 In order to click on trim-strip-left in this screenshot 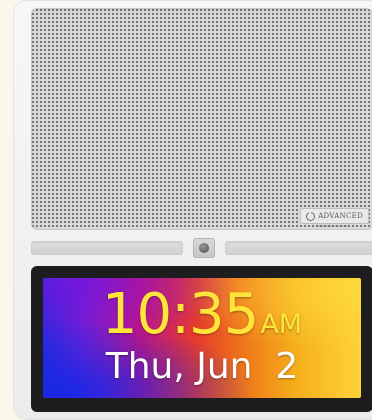, I will do `click(107, 248)`.